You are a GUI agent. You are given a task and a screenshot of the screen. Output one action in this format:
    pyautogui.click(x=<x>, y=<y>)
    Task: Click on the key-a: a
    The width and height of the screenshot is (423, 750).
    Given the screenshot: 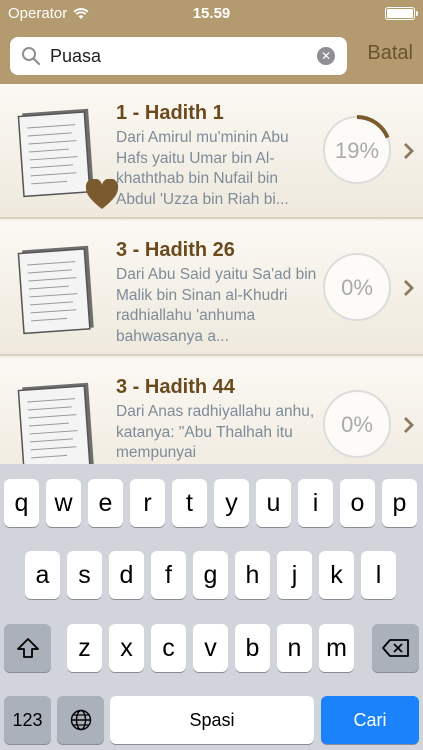 What is the action you would take?
    pyautogui.click(x=42, y=575)
    